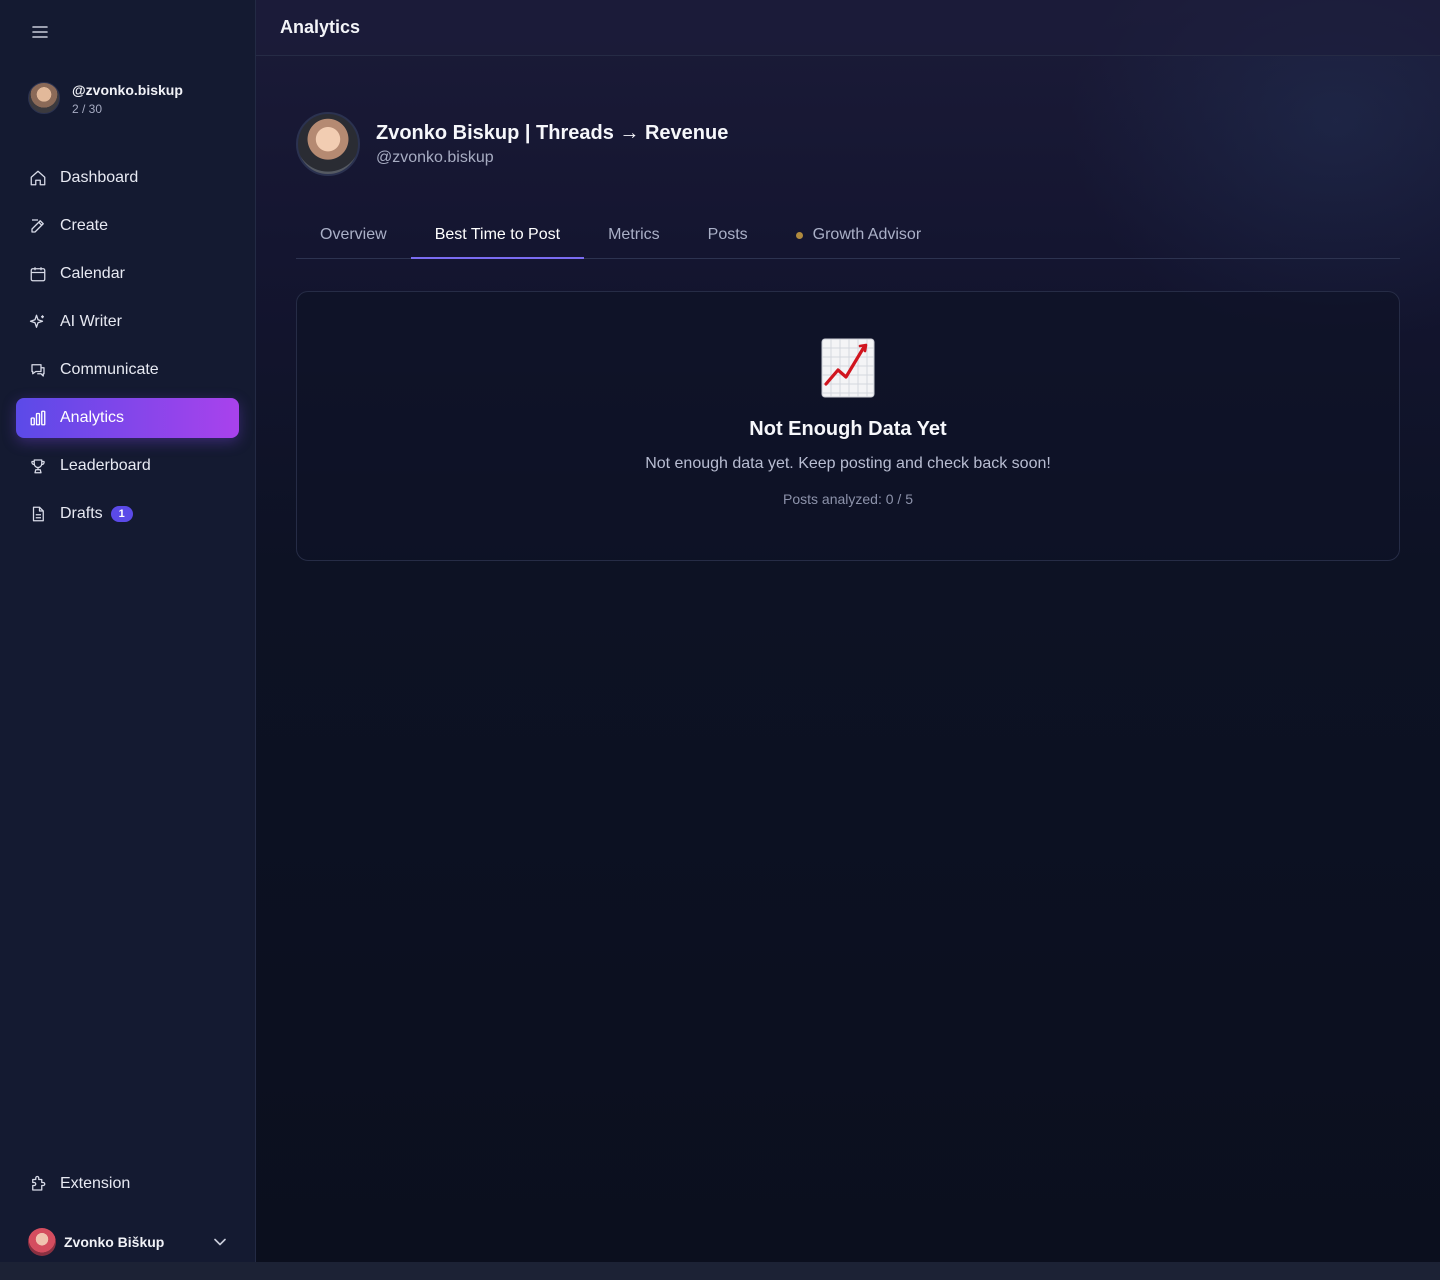 The width and height of the screenshot is (1440, 1280). What do you see at coordinates (105, 465) in the screenshot?
I see `sidebar-item-label: Leaderboard` at bounding box center [105, 465].